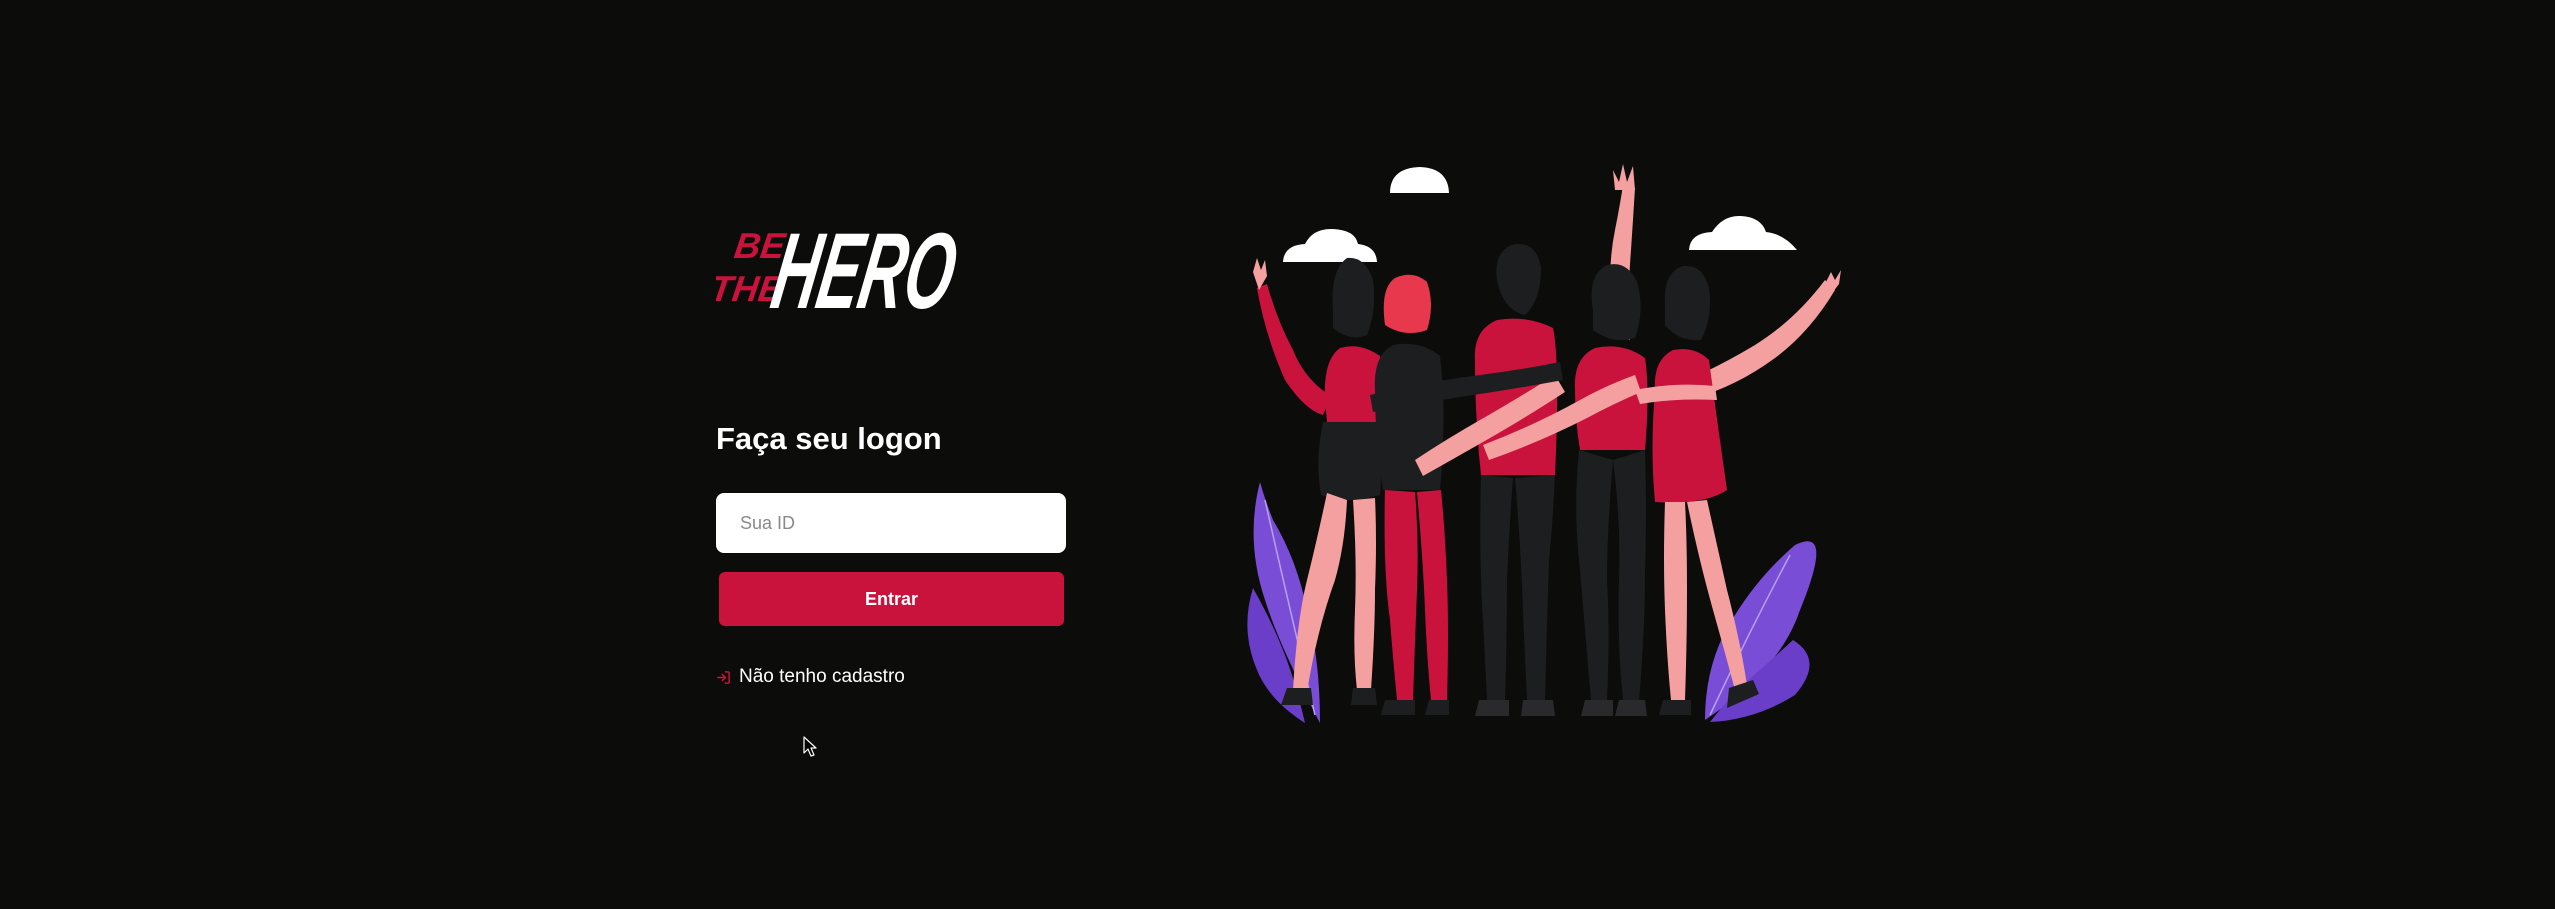 This screenshot has width=2555, height=909. I want to click on be-the-hero-logo: BE THE HERO, so click(841, 267).